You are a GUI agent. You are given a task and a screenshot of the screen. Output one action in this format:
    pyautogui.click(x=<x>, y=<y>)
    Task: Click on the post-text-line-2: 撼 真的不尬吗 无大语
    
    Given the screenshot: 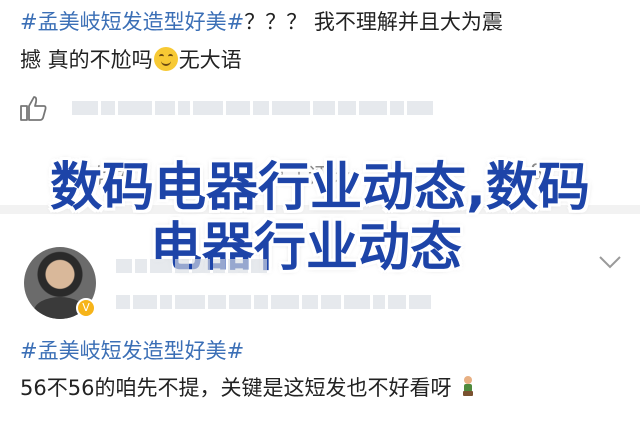 What is the action you would take?
    pyautogui.click(x=131, y=60)
    